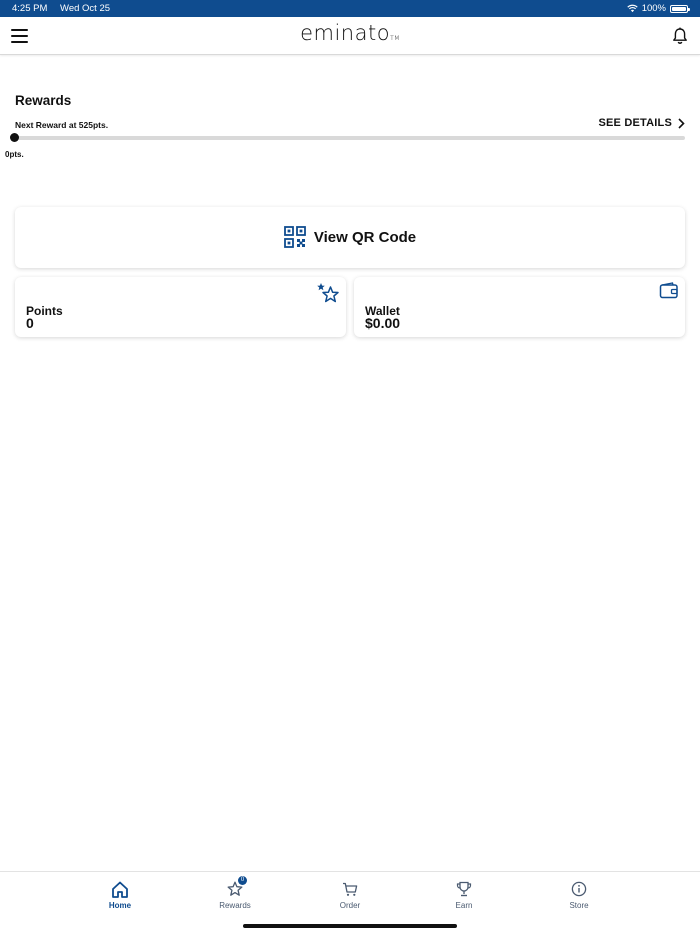  What do you see at coordinates (680, 8) in the screenshot?
I see `battery-icon` at bounding box center [680, 8].